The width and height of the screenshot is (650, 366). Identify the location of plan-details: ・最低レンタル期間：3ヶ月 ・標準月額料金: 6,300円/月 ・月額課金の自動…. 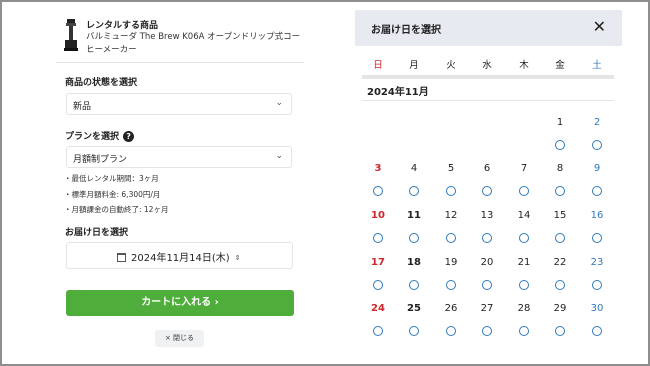
(116, 194).